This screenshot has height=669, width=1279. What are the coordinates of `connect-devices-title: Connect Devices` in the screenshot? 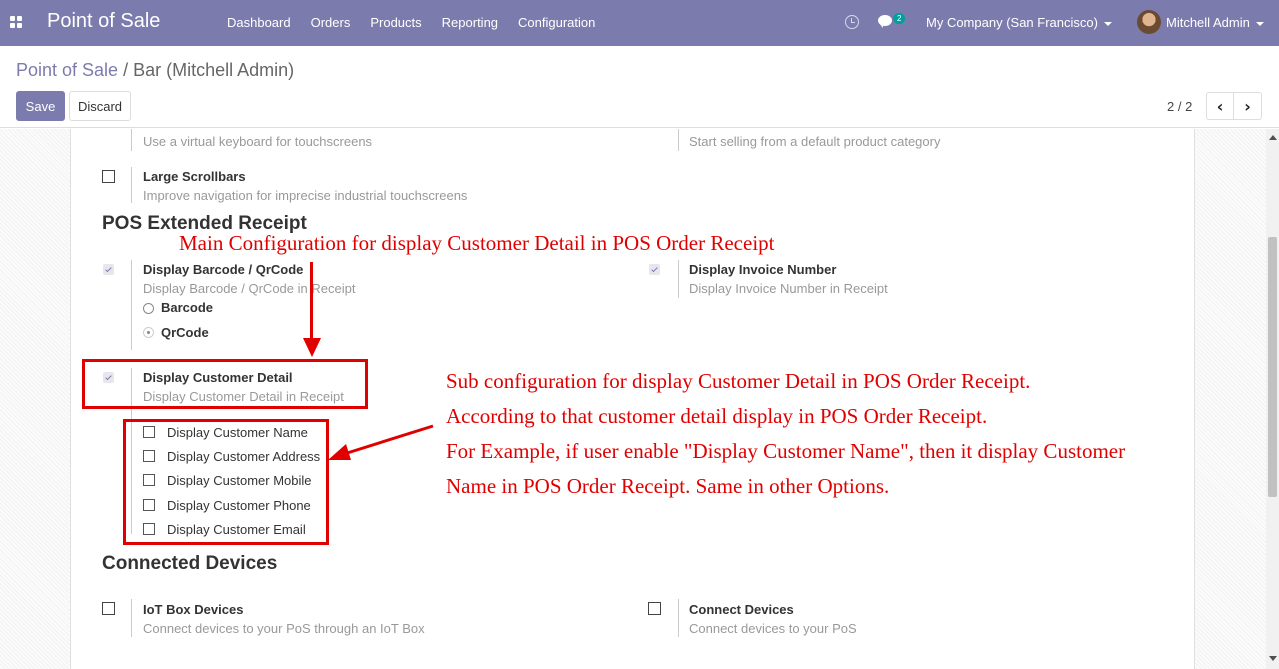 It's located at (741, 609).